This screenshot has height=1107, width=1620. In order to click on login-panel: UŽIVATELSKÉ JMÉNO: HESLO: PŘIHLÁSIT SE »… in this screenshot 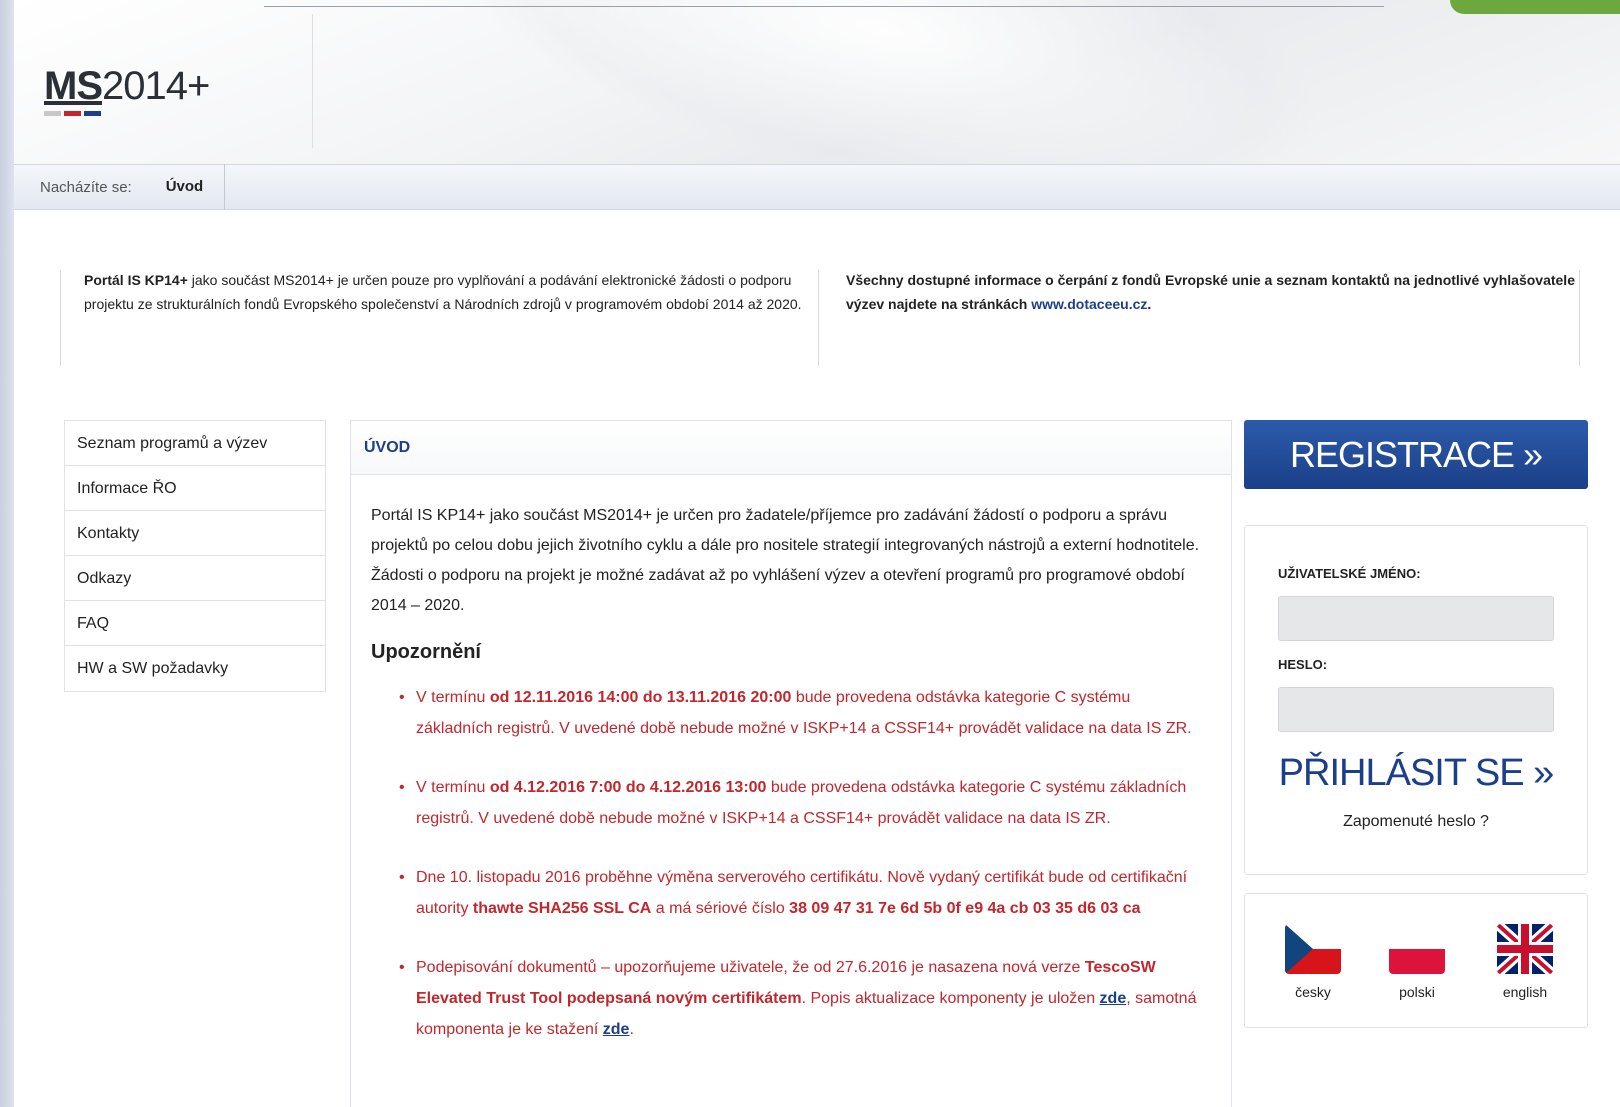, I will do `click(1416, 700)`.